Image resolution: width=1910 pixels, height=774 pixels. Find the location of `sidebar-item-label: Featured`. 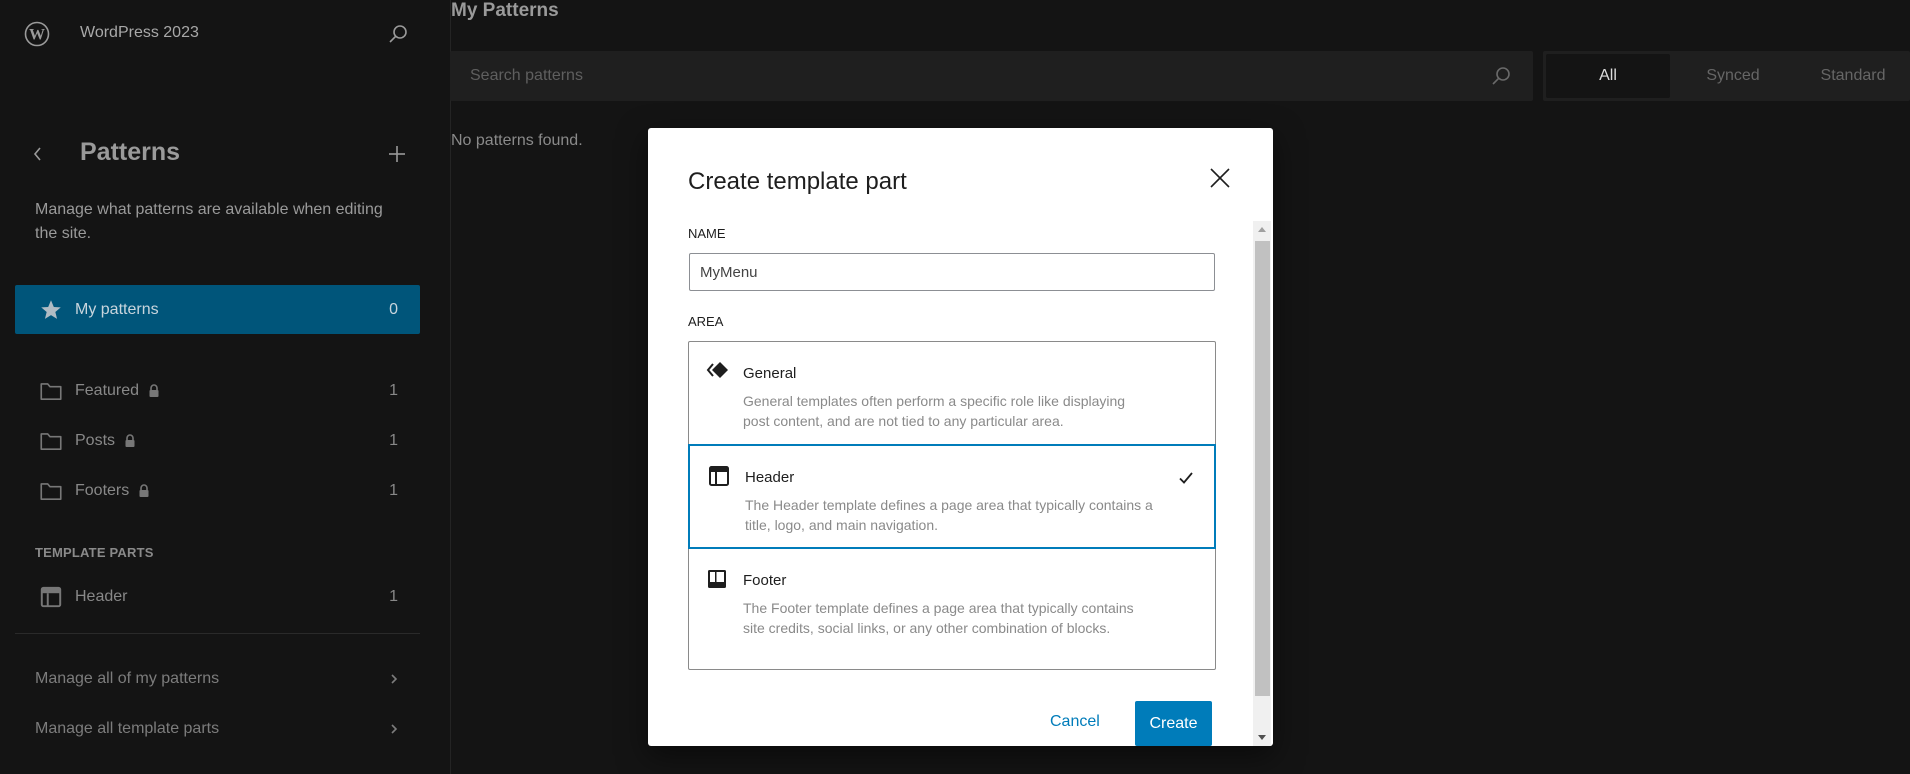

sidebar-item-label: Featured is located at coordinates (107, 390).